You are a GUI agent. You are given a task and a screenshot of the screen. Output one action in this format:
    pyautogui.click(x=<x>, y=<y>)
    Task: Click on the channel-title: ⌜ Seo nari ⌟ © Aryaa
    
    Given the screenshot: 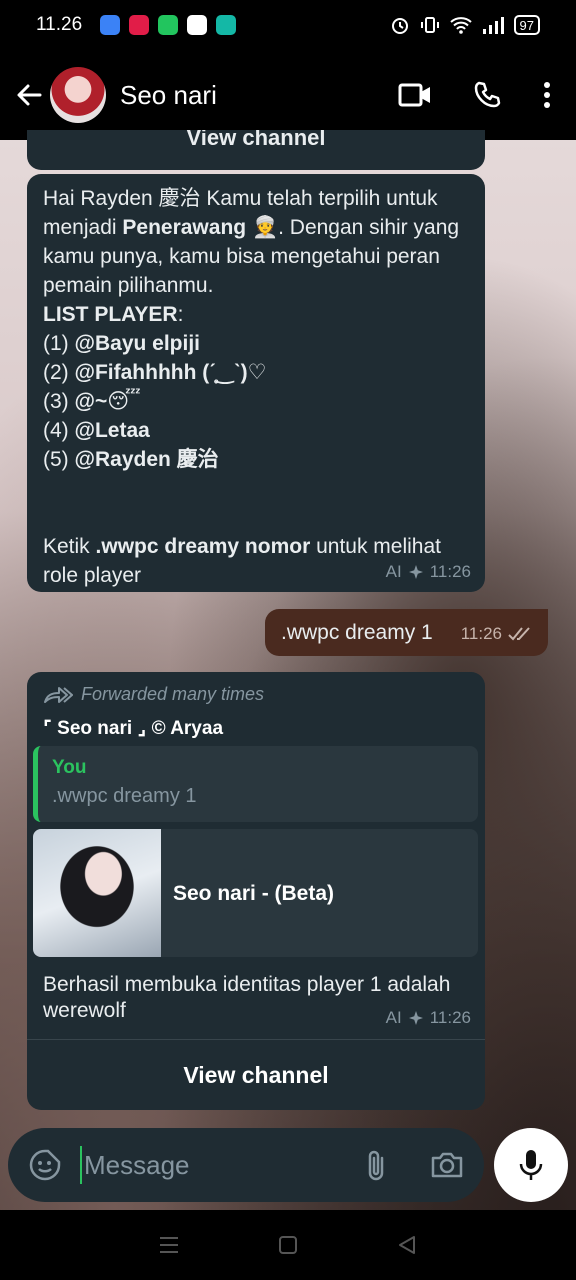 What is the action you would take?
    pyautogui.click(x=133, y=728)
    